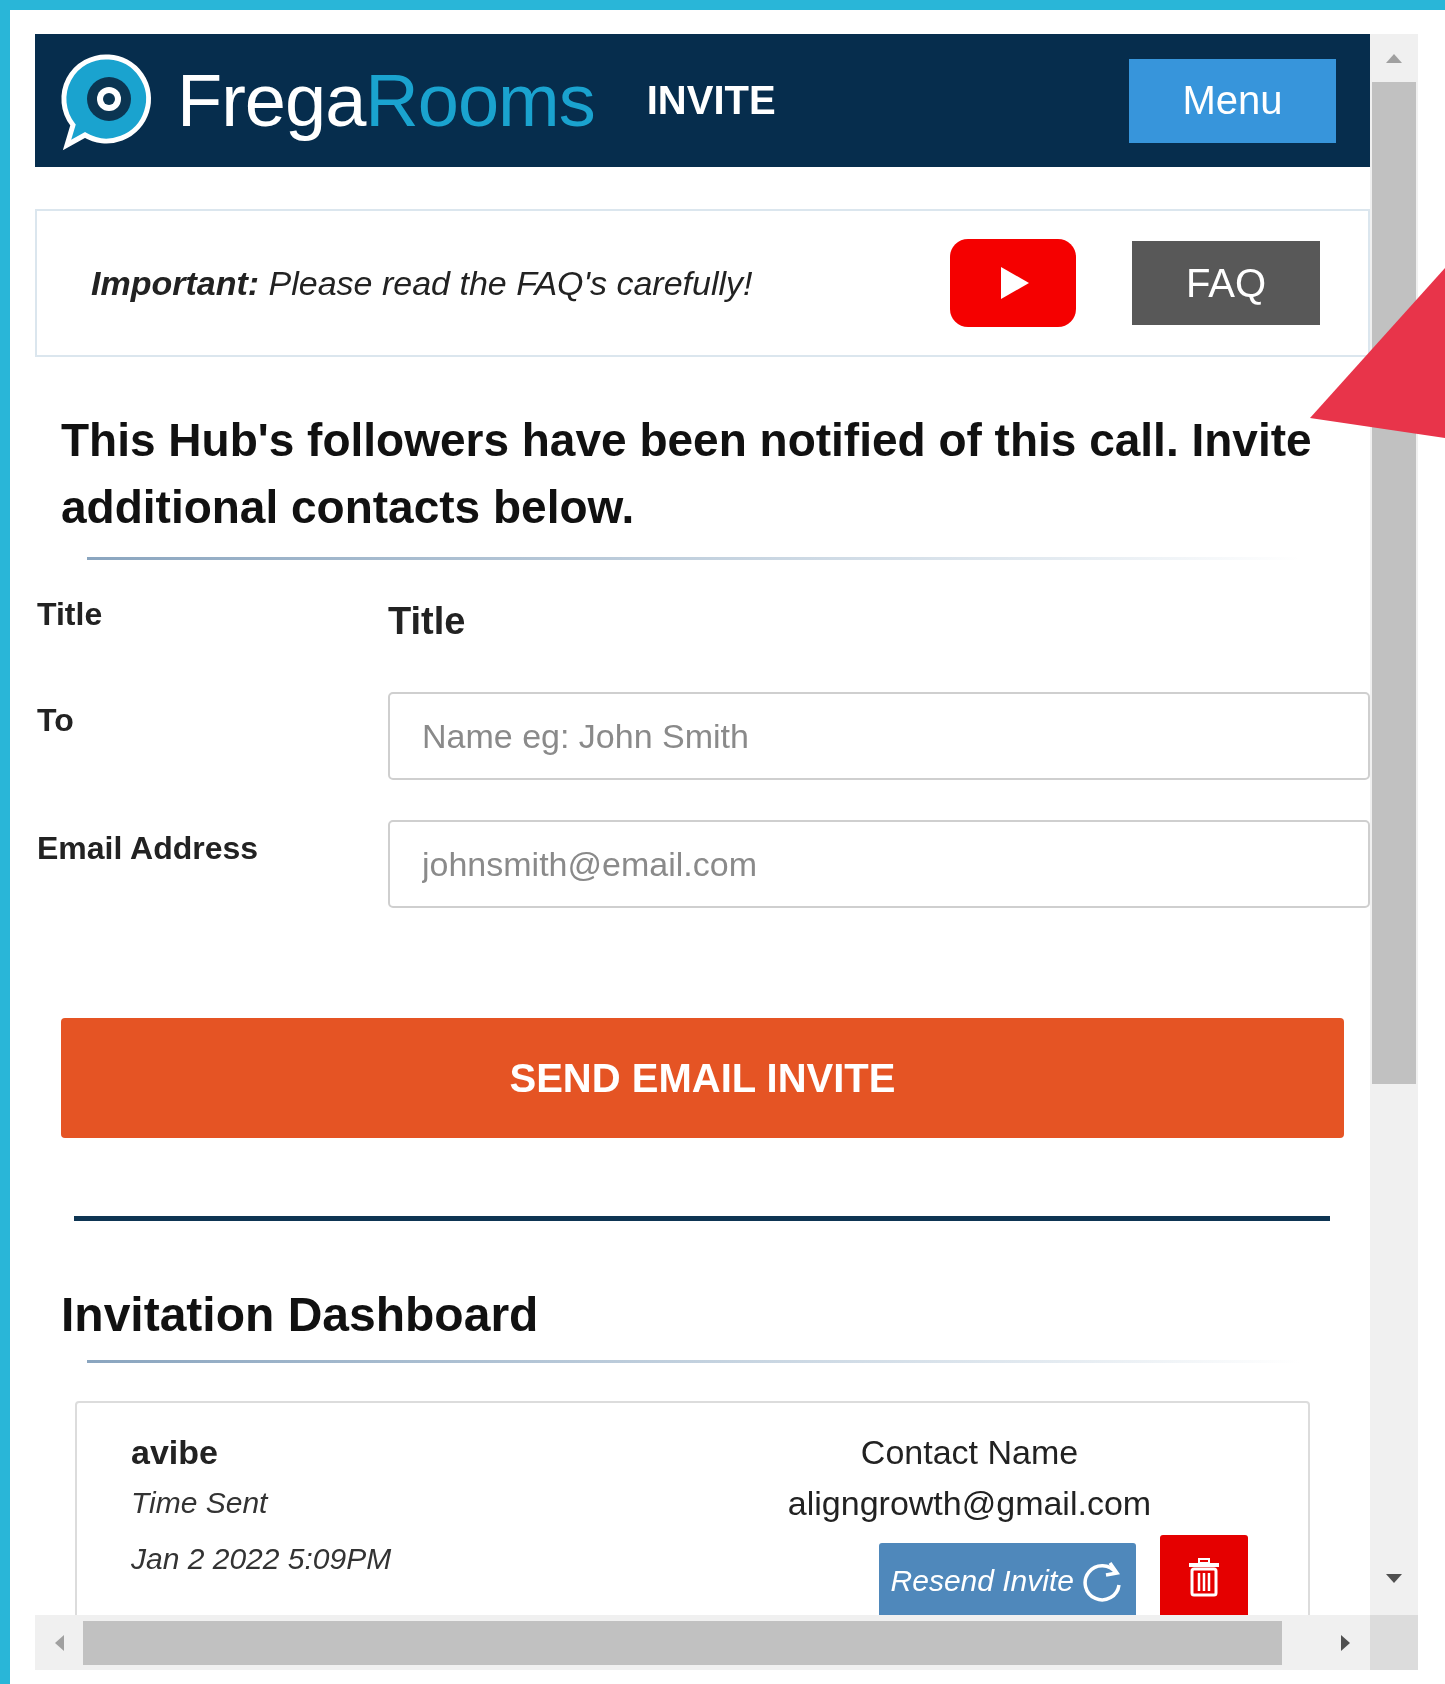  Describe the element at coordinates (1102, 1581) in the screenshot. I see `refresh-icon` at that location.